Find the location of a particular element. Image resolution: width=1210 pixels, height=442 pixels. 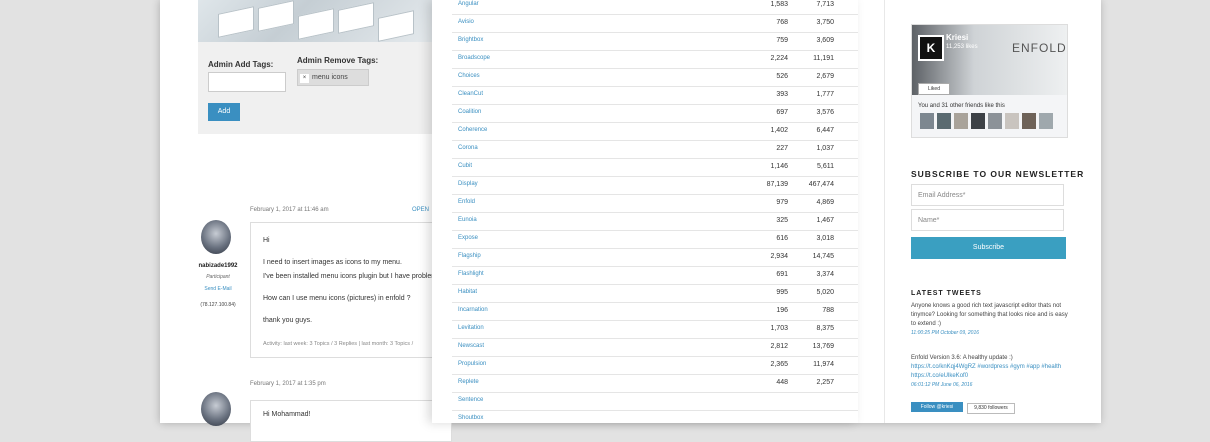

theme-name-link: Choices is located at coordinates (469, 76).